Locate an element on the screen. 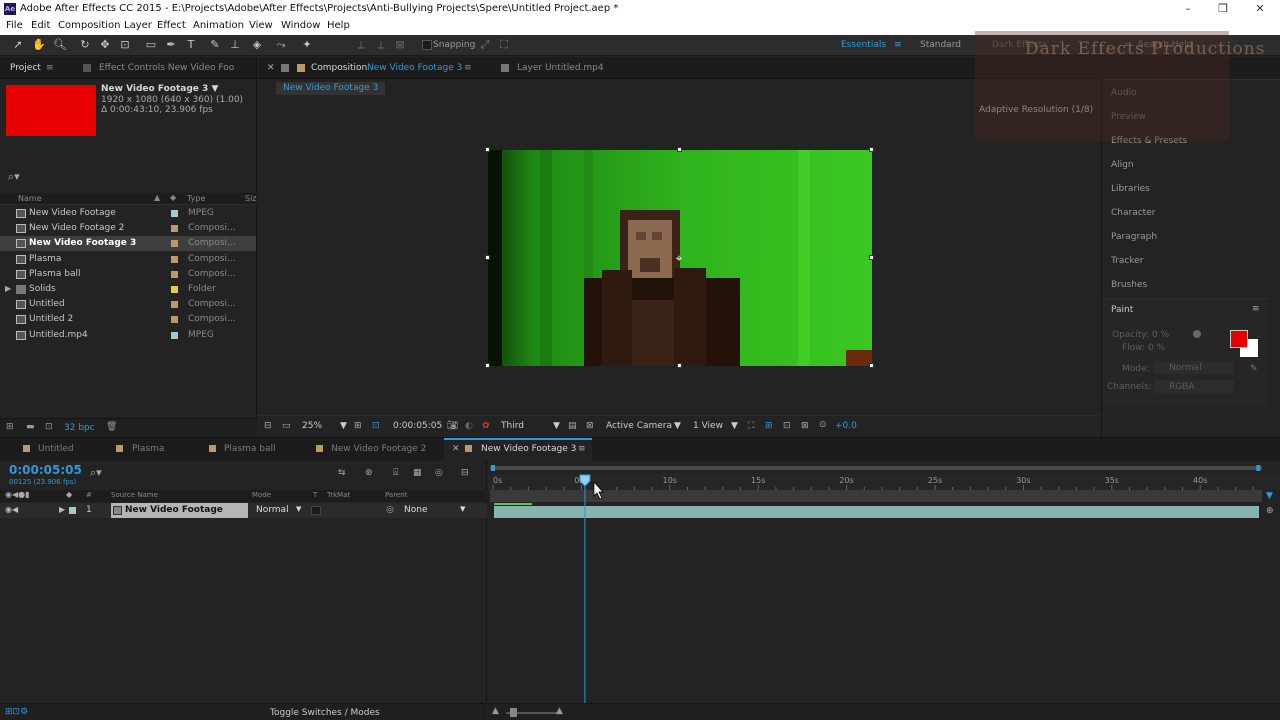  current-time-display: 0:00:05:05 is located at coordinates (417, 426).